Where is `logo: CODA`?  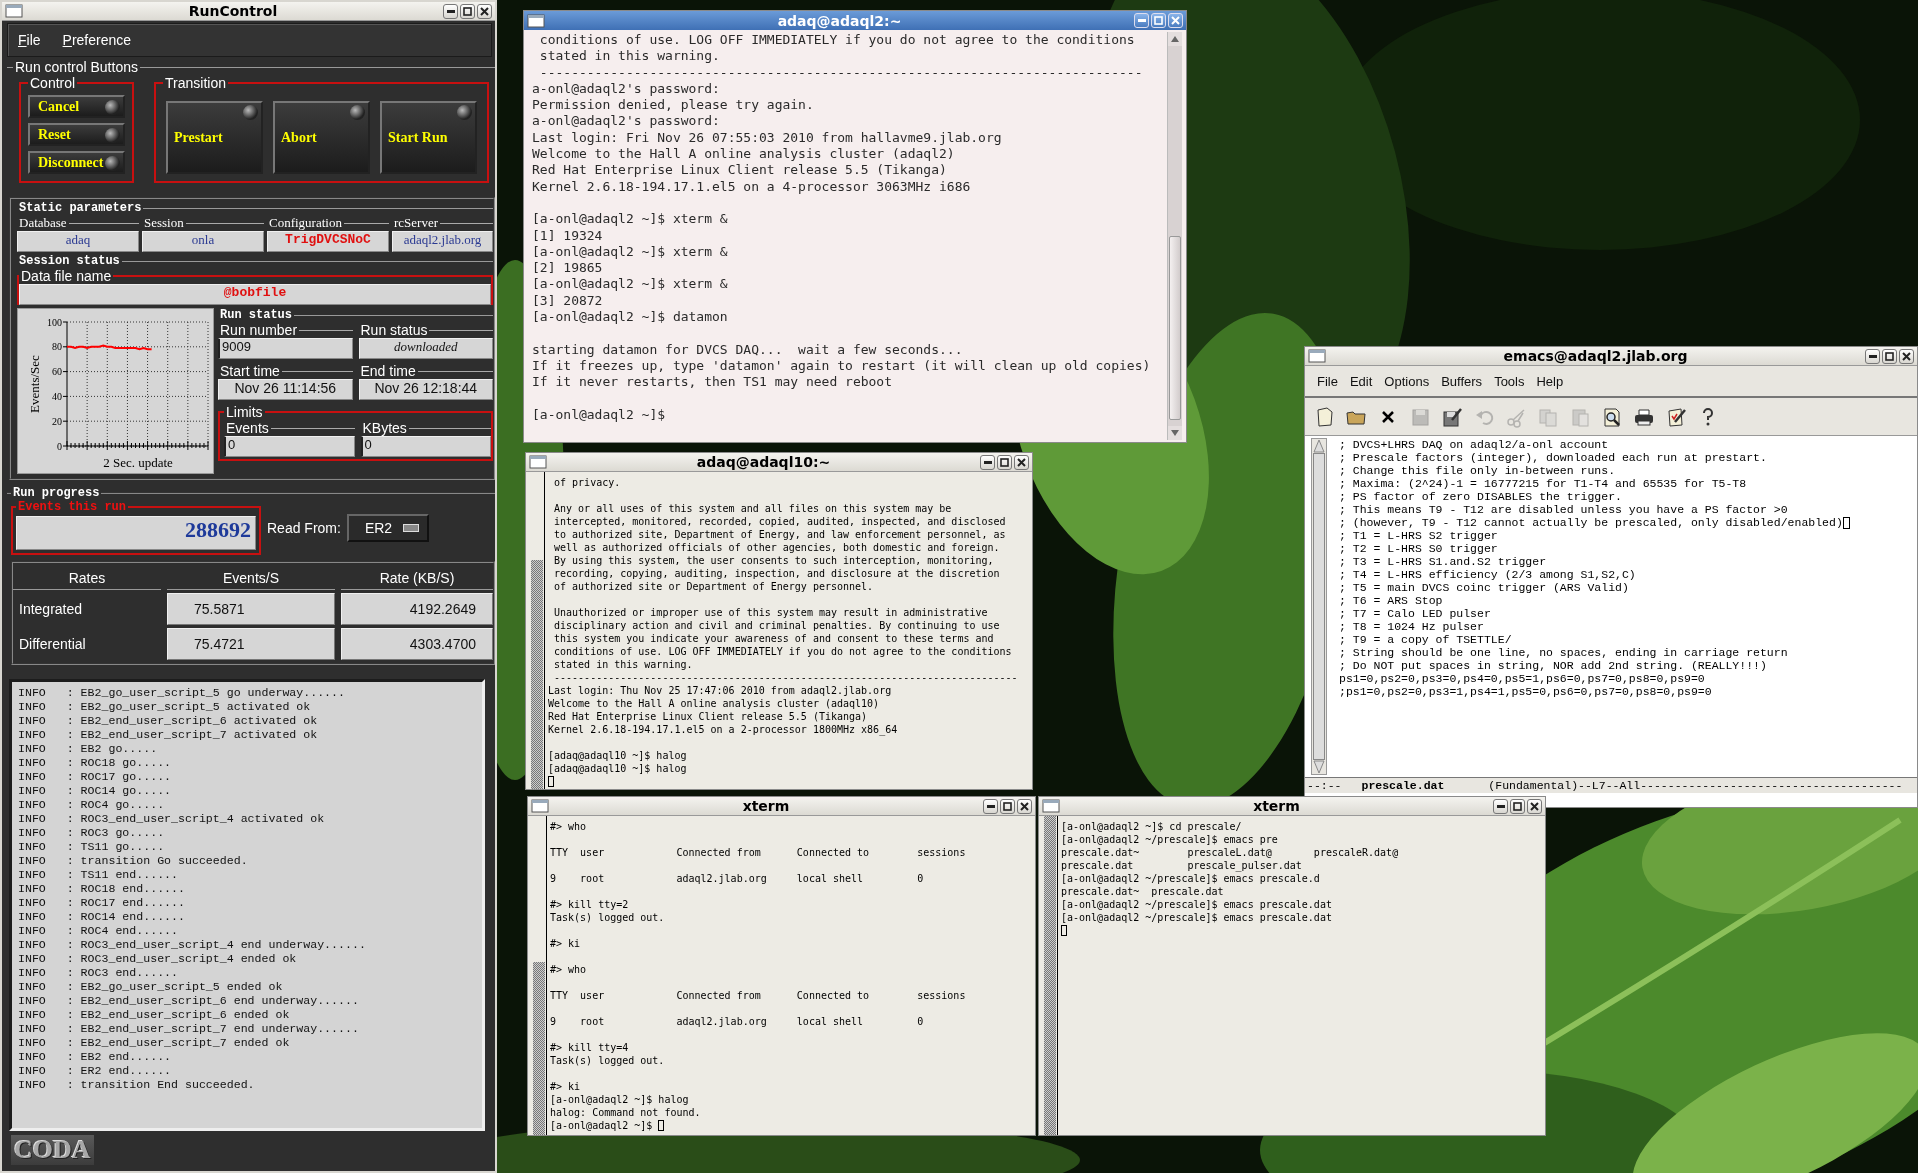 logo: CODA is located at coordinates (52, 1150).